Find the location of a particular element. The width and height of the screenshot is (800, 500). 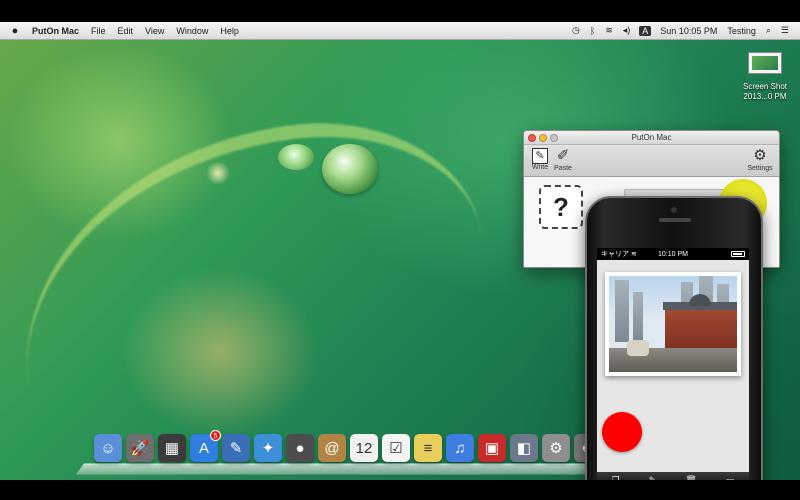

minimize-button is located at coordinates (543, 138).